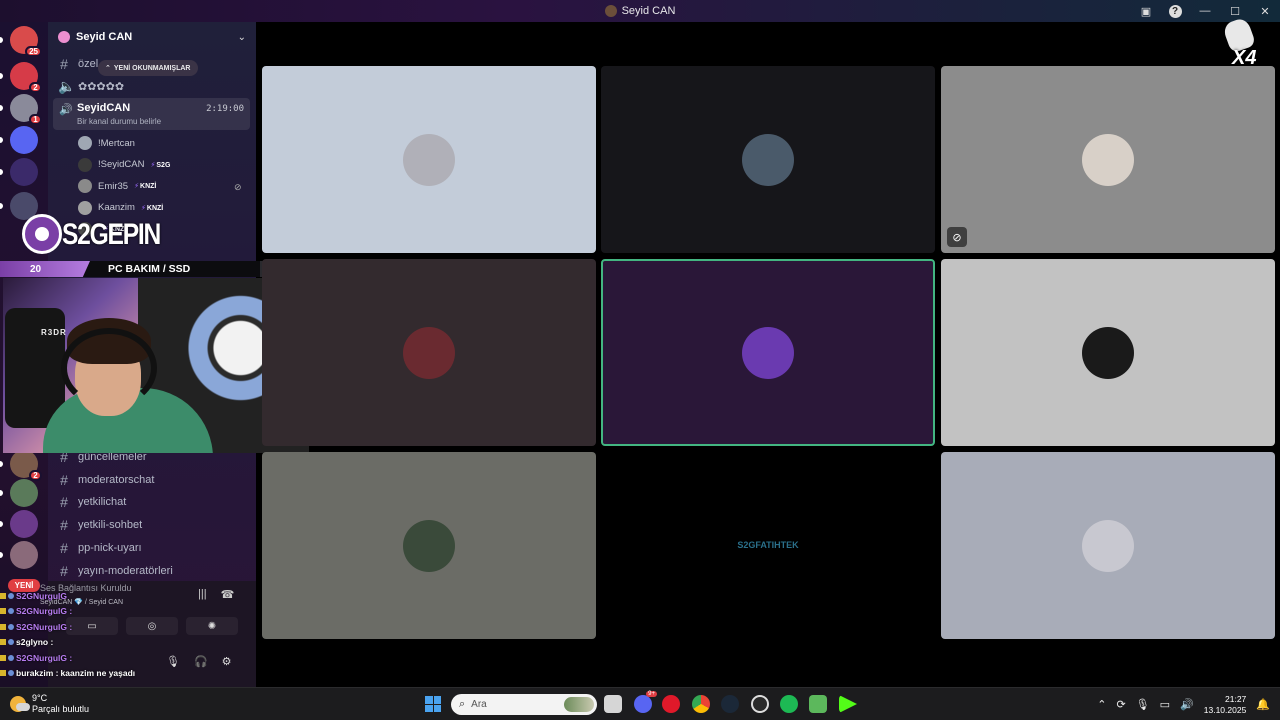  Describe the element at coordinates (1175, 11) in the screenshot. I see `help-icon: ?` at that location.